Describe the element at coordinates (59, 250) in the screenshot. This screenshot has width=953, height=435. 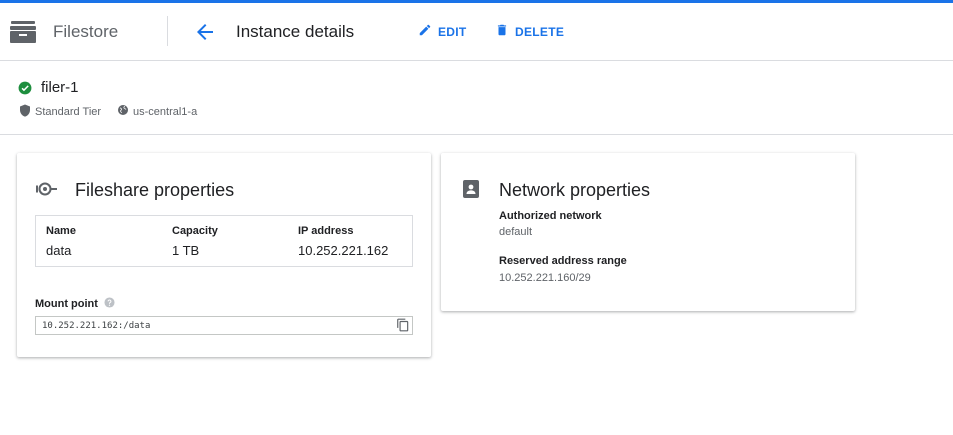
I see `share-name-value: data` at that location.